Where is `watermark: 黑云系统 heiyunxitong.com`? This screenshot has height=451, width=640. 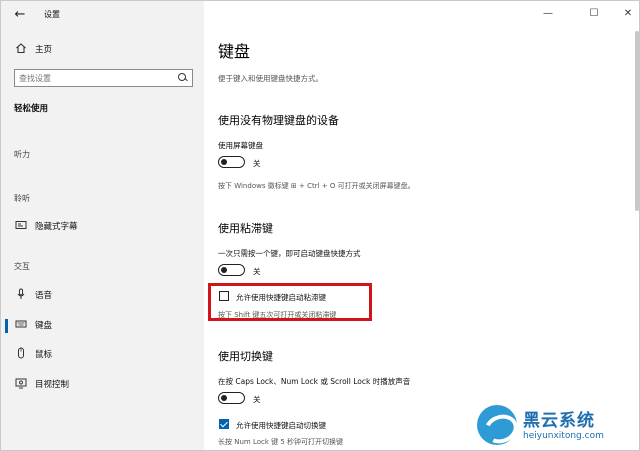 watermark: 黑云系统 heiyunxitong.com is located at coordinates (557, 426).